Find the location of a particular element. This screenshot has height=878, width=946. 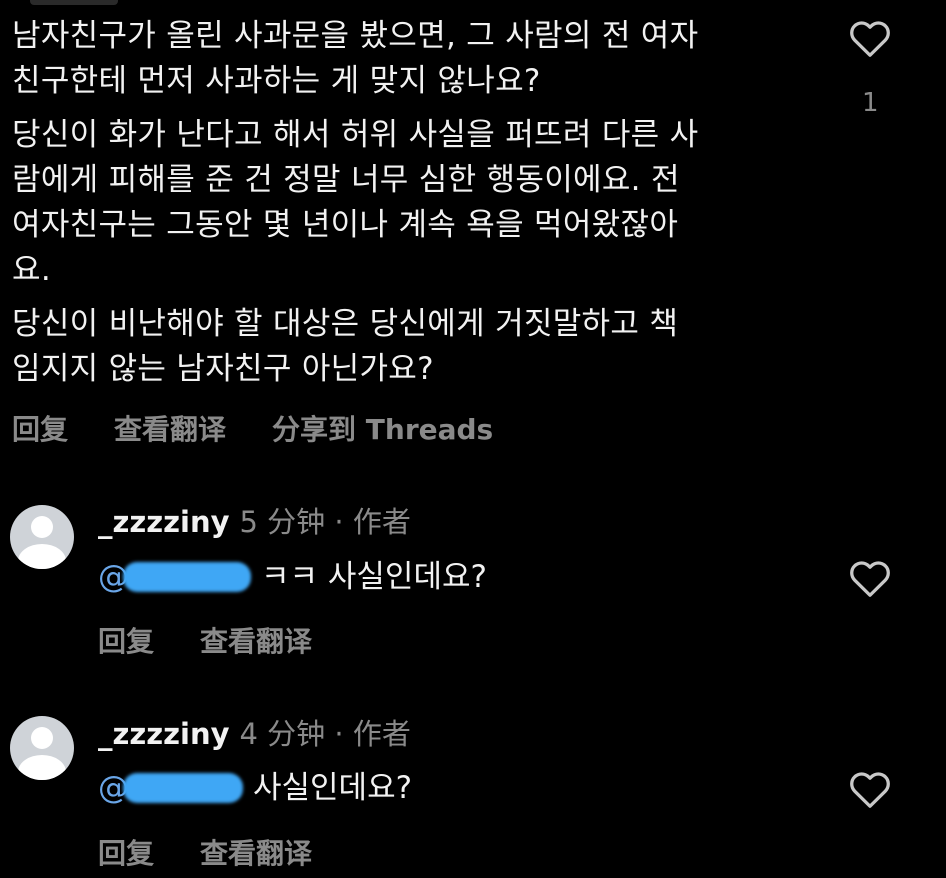

reply-body: @ 사실인데요? is located at coordinates (255, 788).